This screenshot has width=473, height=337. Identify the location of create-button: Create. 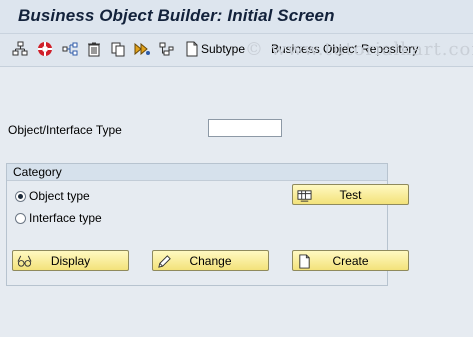
(350, 260).